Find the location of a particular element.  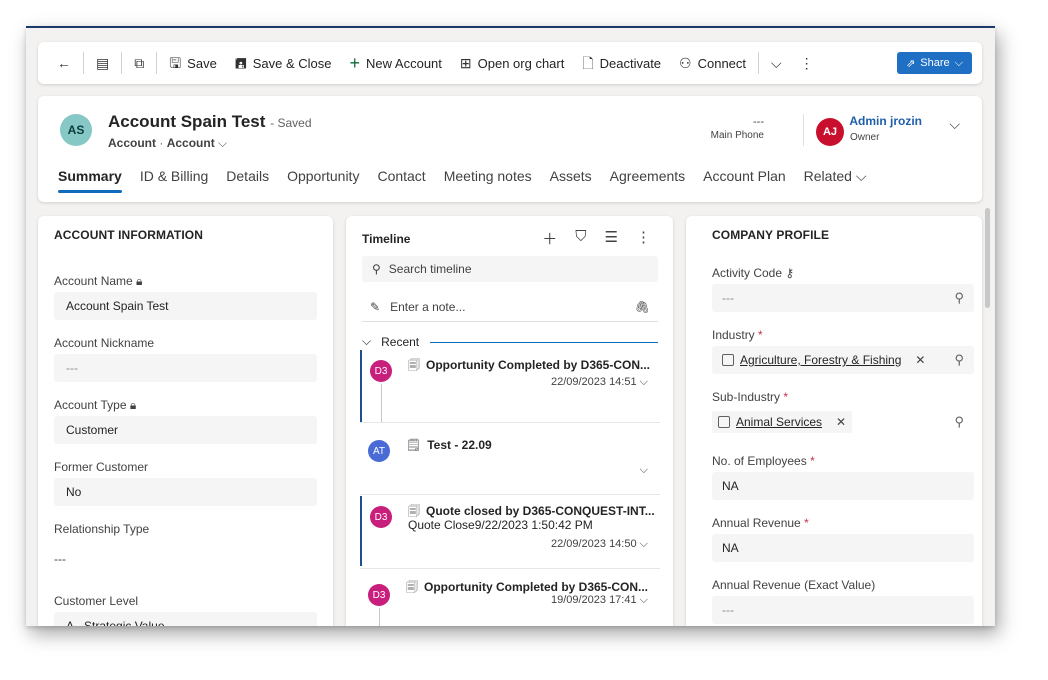

deactivate-icon: 🗋 is located at coordinates (588, 63).